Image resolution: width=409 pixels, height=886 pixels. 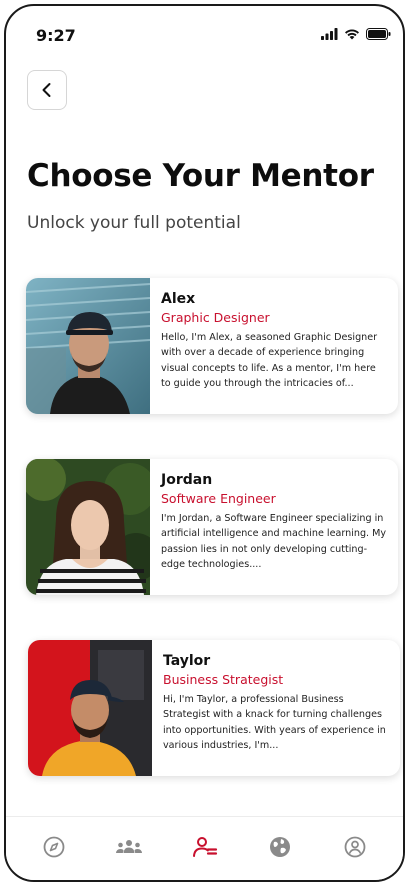 I want to click on tab-explore, so click(x=54, y=847).